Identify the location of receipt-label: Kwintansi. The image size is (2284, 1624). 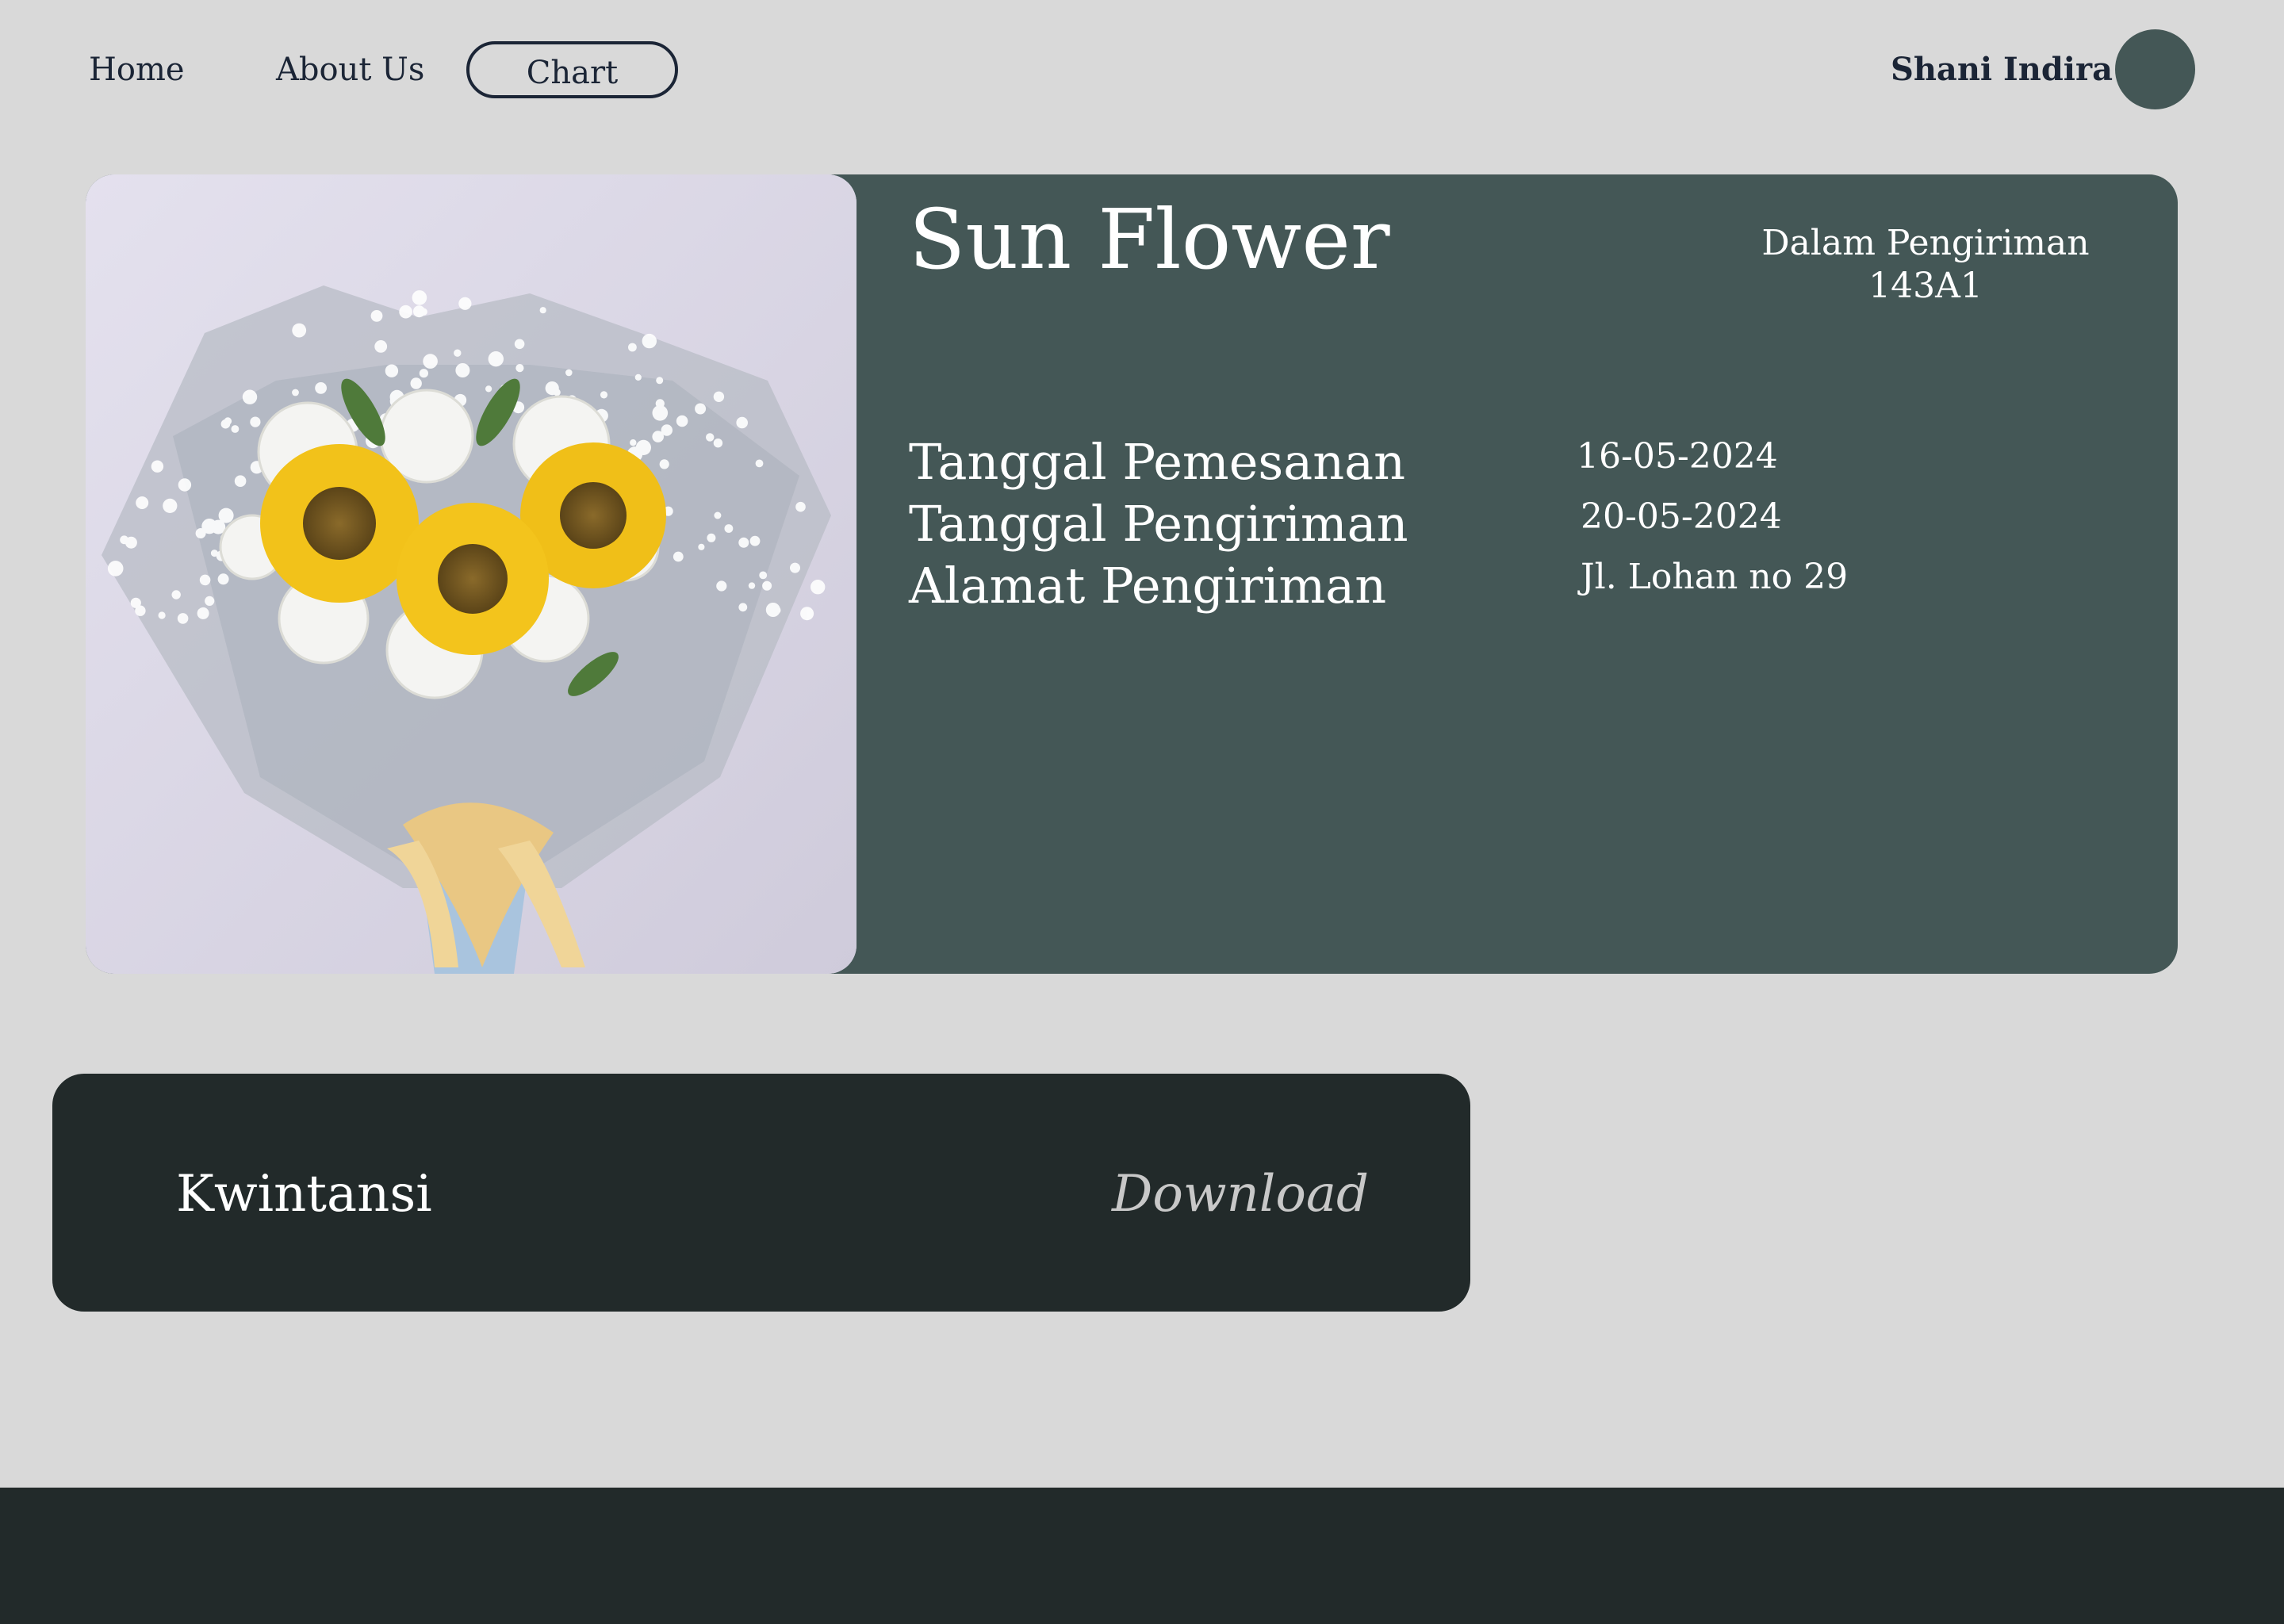
(304, 1194).